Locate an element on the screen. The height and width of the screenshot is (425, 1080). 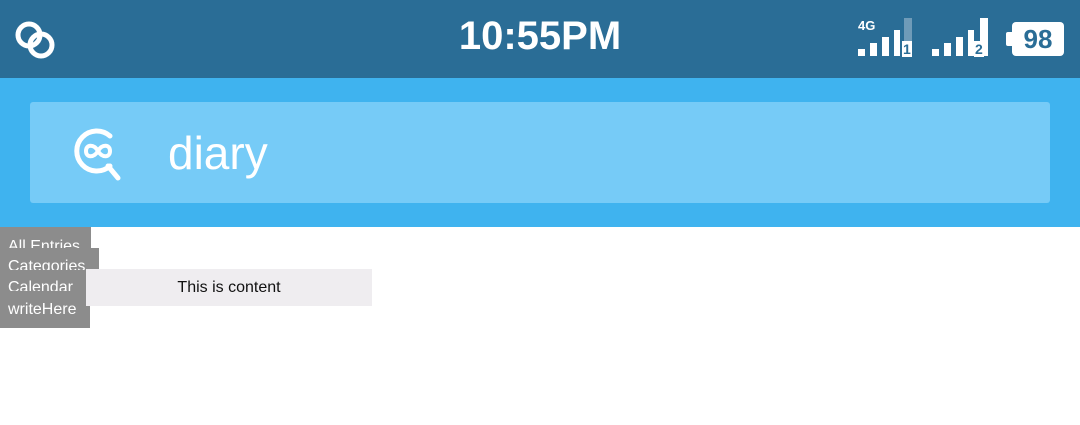
signal-sim2-icon: 2 is located at coordinates (962, 37).